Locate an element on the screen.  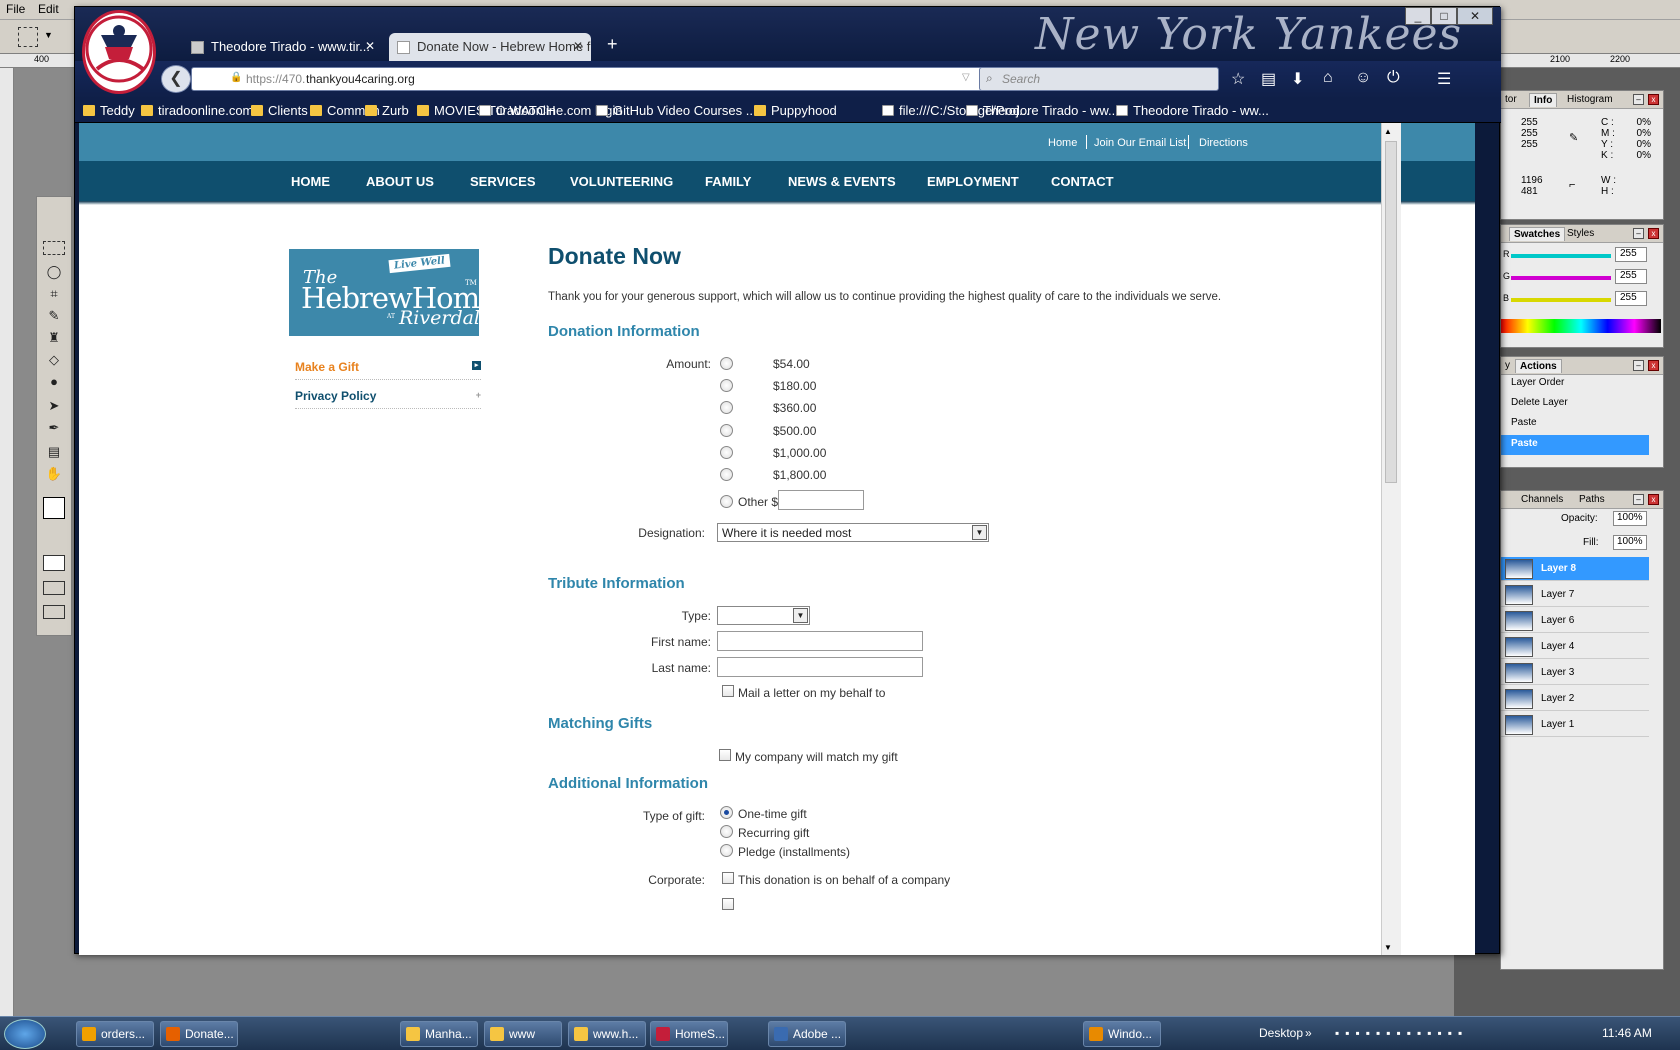
chevron-right-icon: » is located at coordinates (1308, 1033).